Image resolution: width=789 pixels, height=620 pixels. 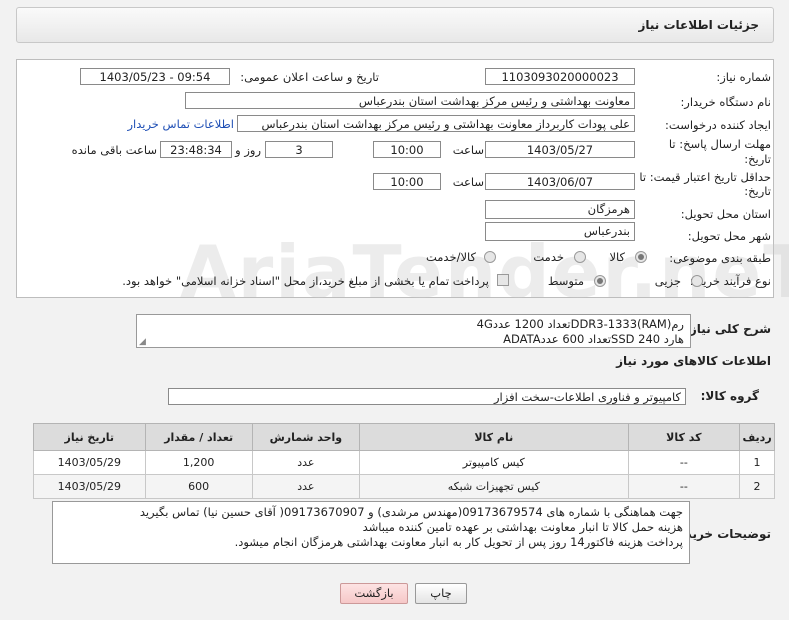 I want to click on deadline-label: مهلت ارسال پاسخ: تا, so click(x=719, y=144).